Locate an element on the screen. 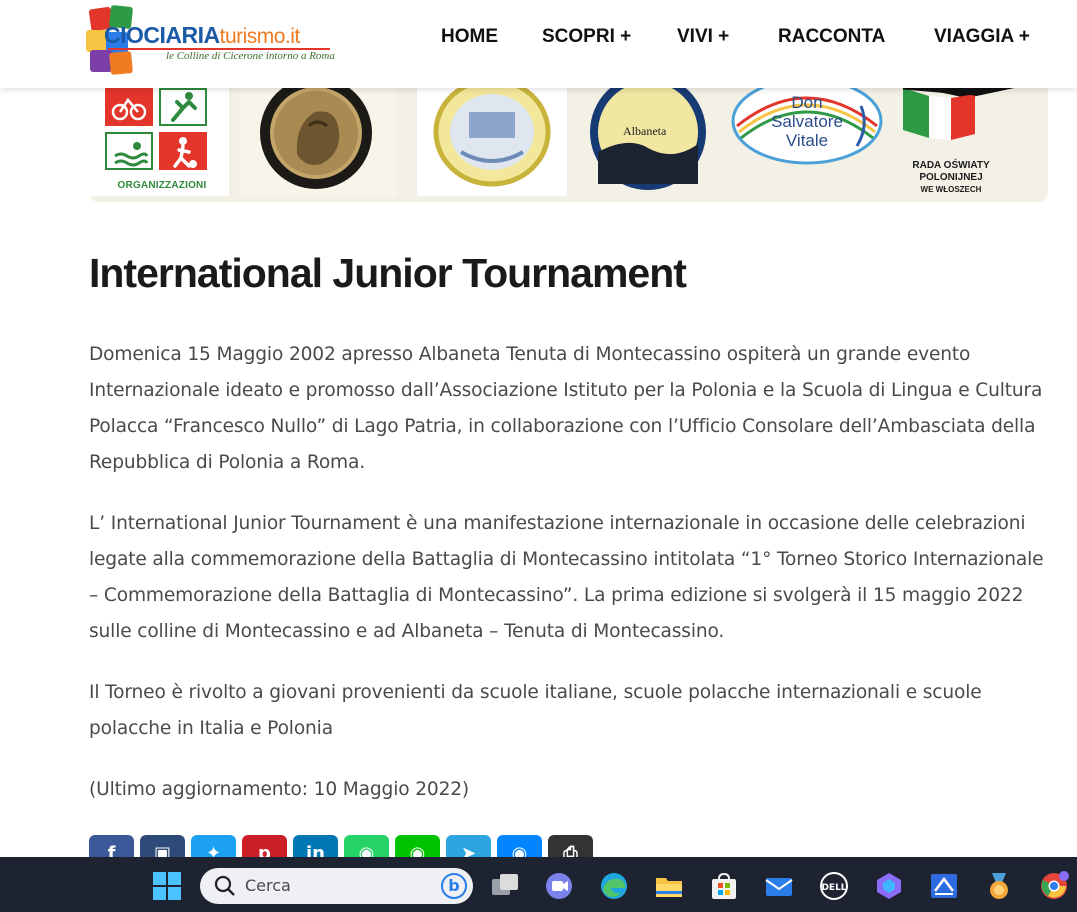 The height and width of the screenshot is (912, 1077). logo-text: CIOCIARIAturismo.it is located at coordinates (202, 35).